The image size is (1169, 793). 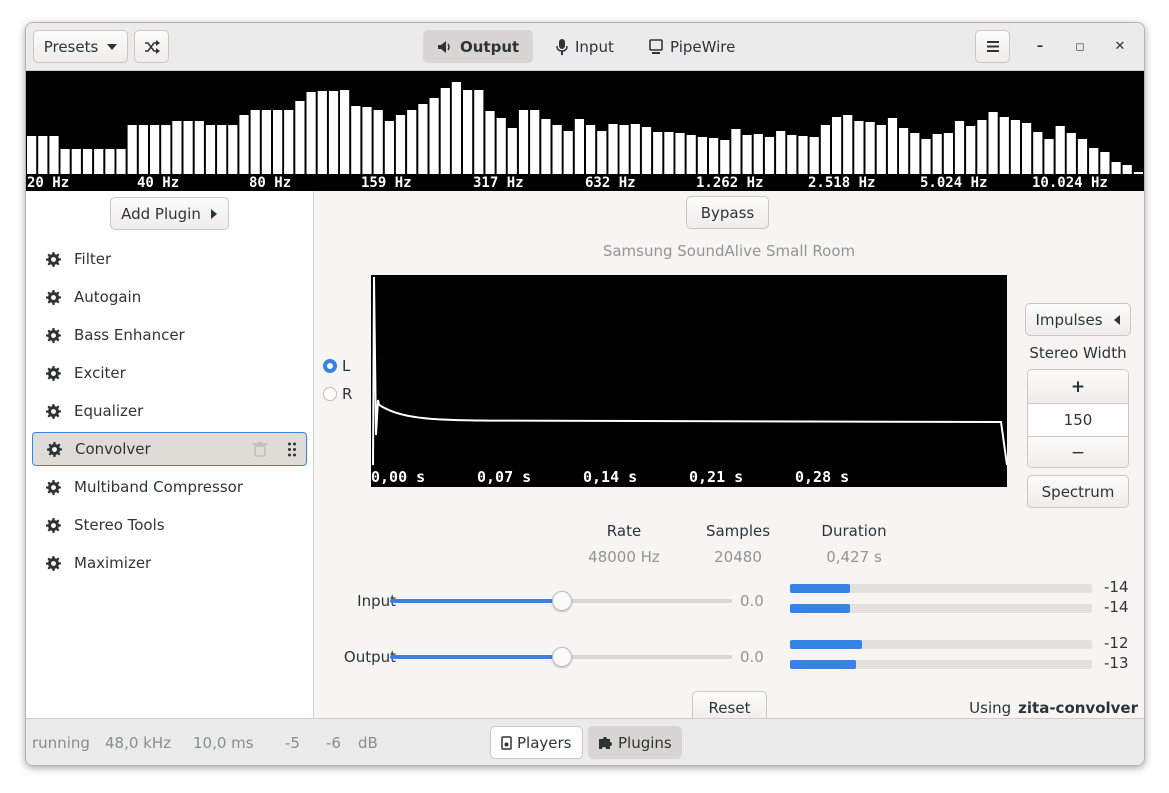 What do you see at coordinates (1078, 420) in the screenshot?
I see `stereo-width-value: 150` at bounding box center [1078, 420].